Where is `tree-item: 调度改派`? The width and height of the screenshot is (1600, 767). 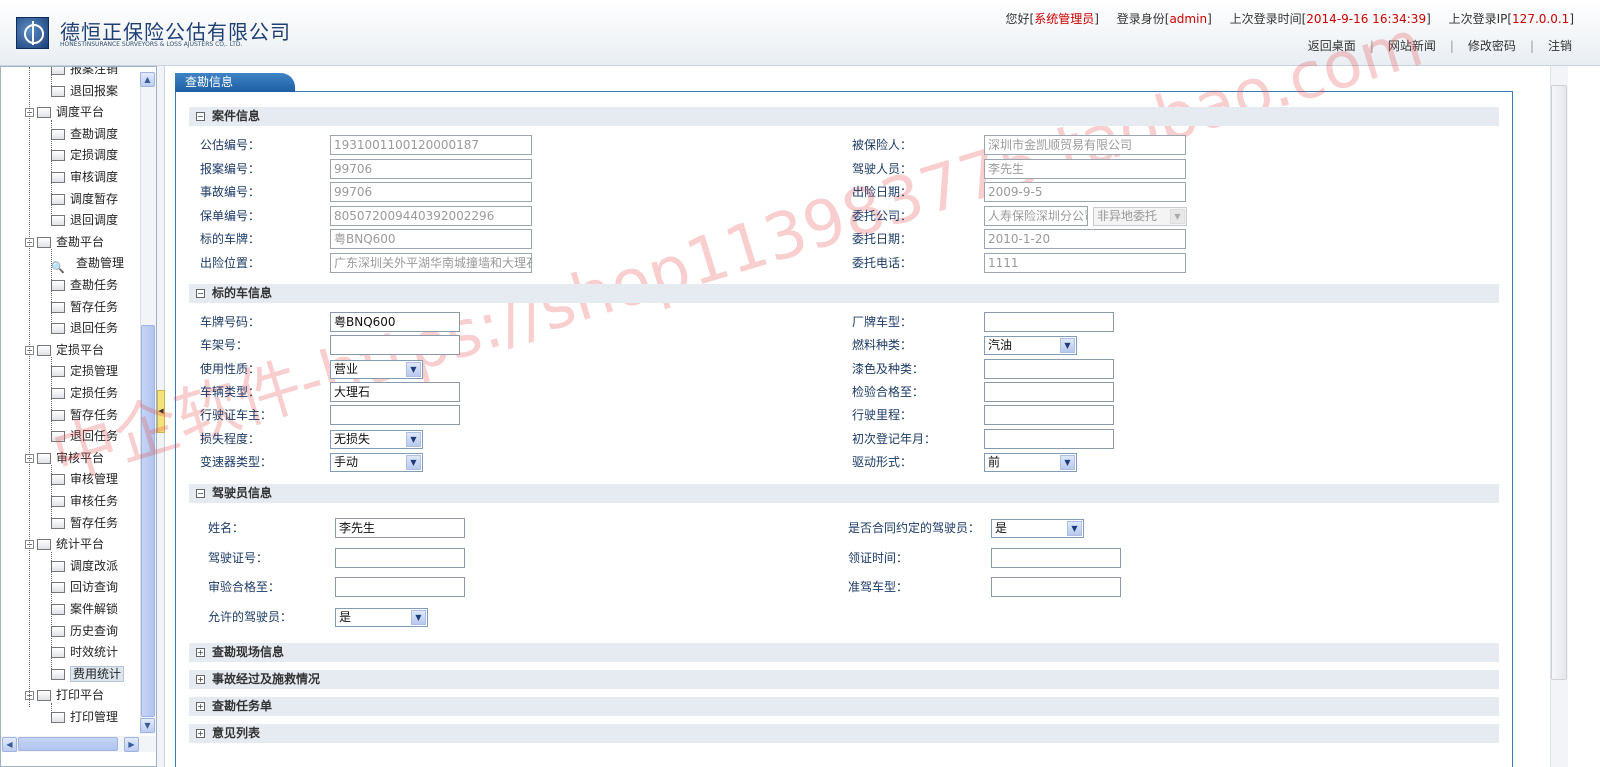
tree-item: 调度改派 is located at coordinates (84, 566).